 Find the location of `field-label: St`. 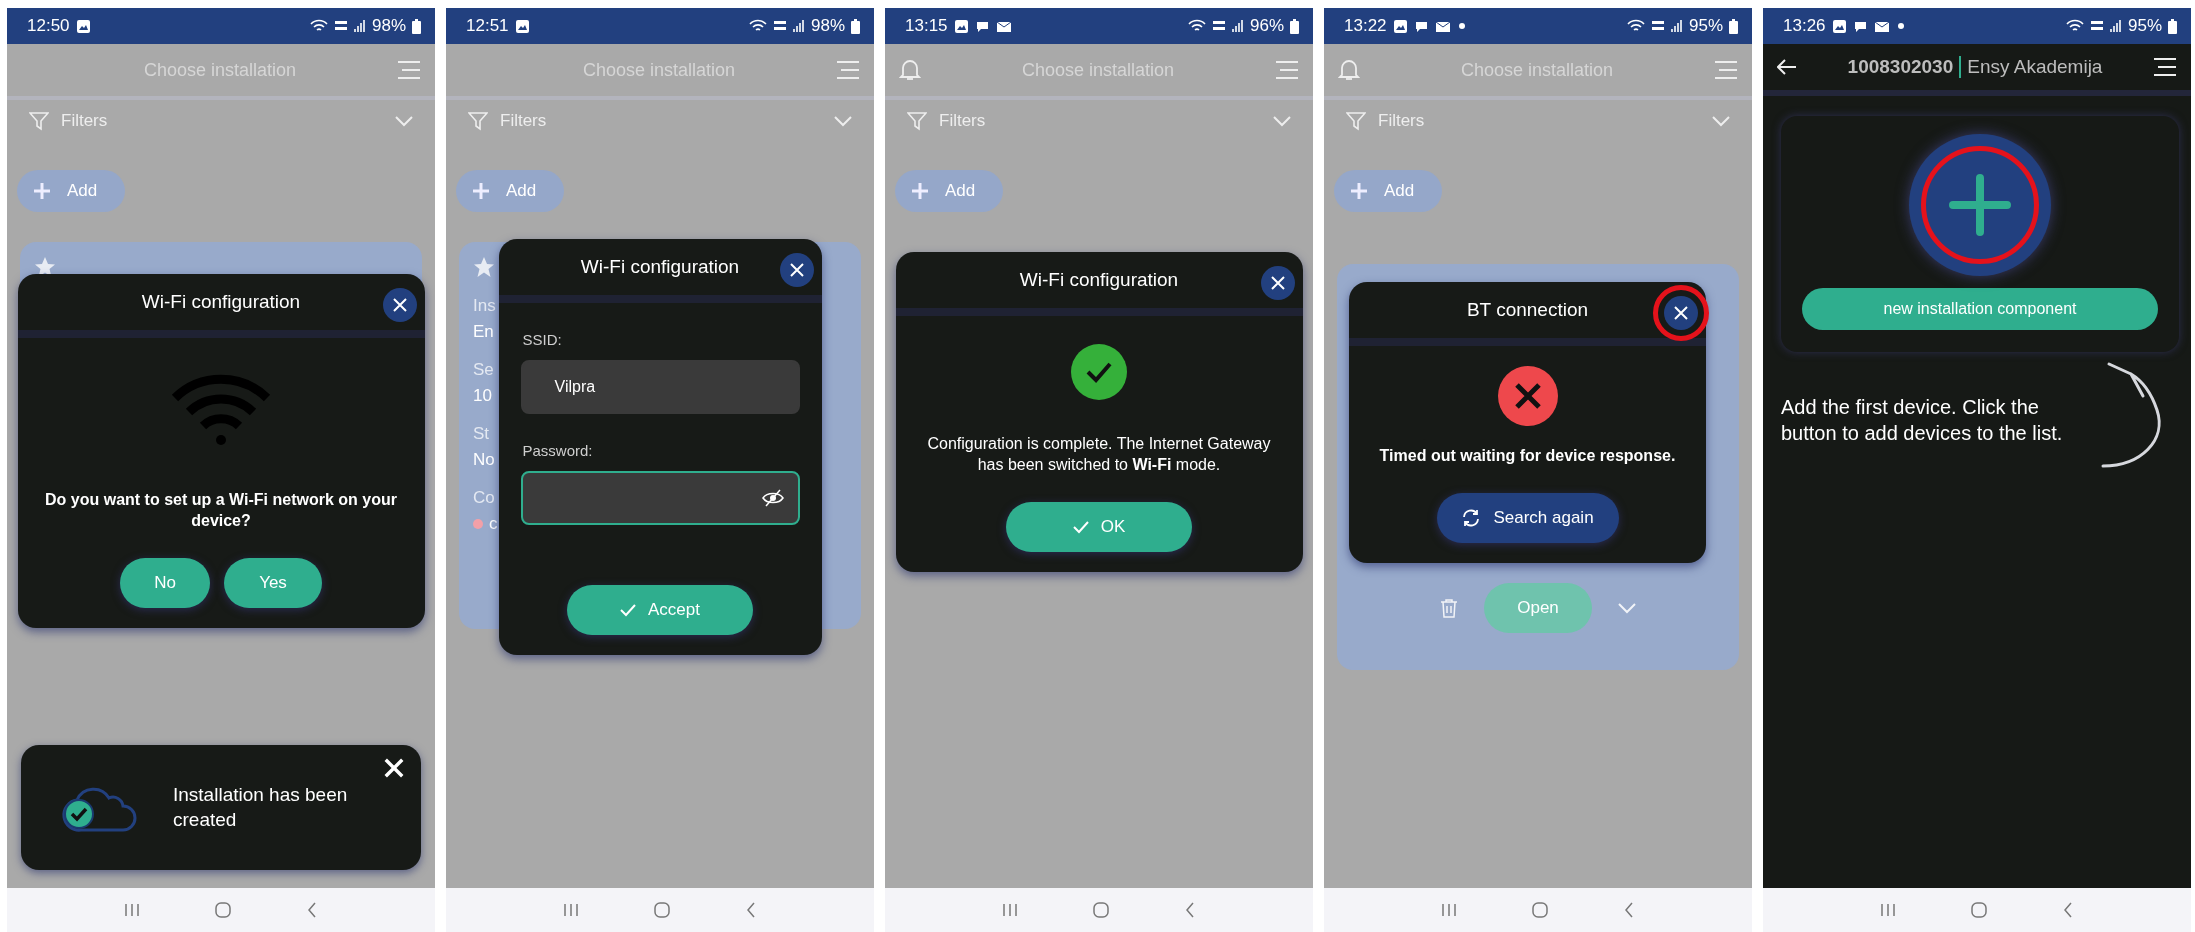

field-label: St is located at coordinates (481, 434).